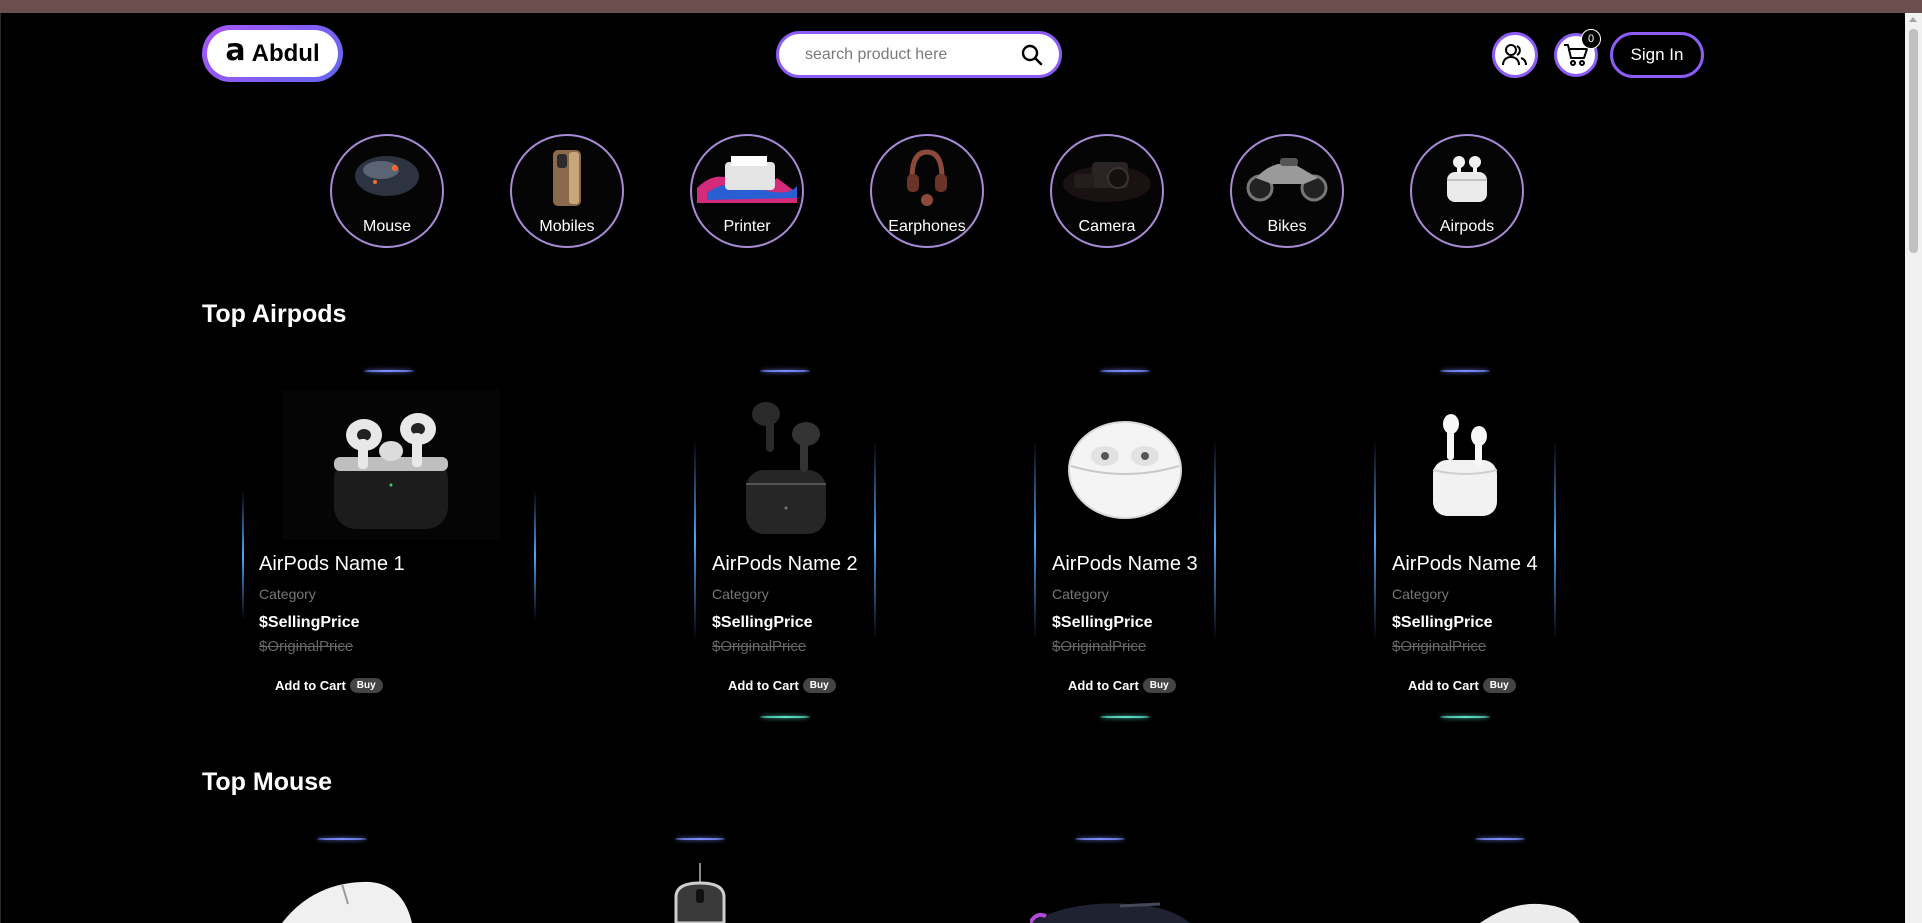  What do you see at coordinates (1913, 468) in the screenshot?
I see `scrollbar` at bounding box center [1913, 468].